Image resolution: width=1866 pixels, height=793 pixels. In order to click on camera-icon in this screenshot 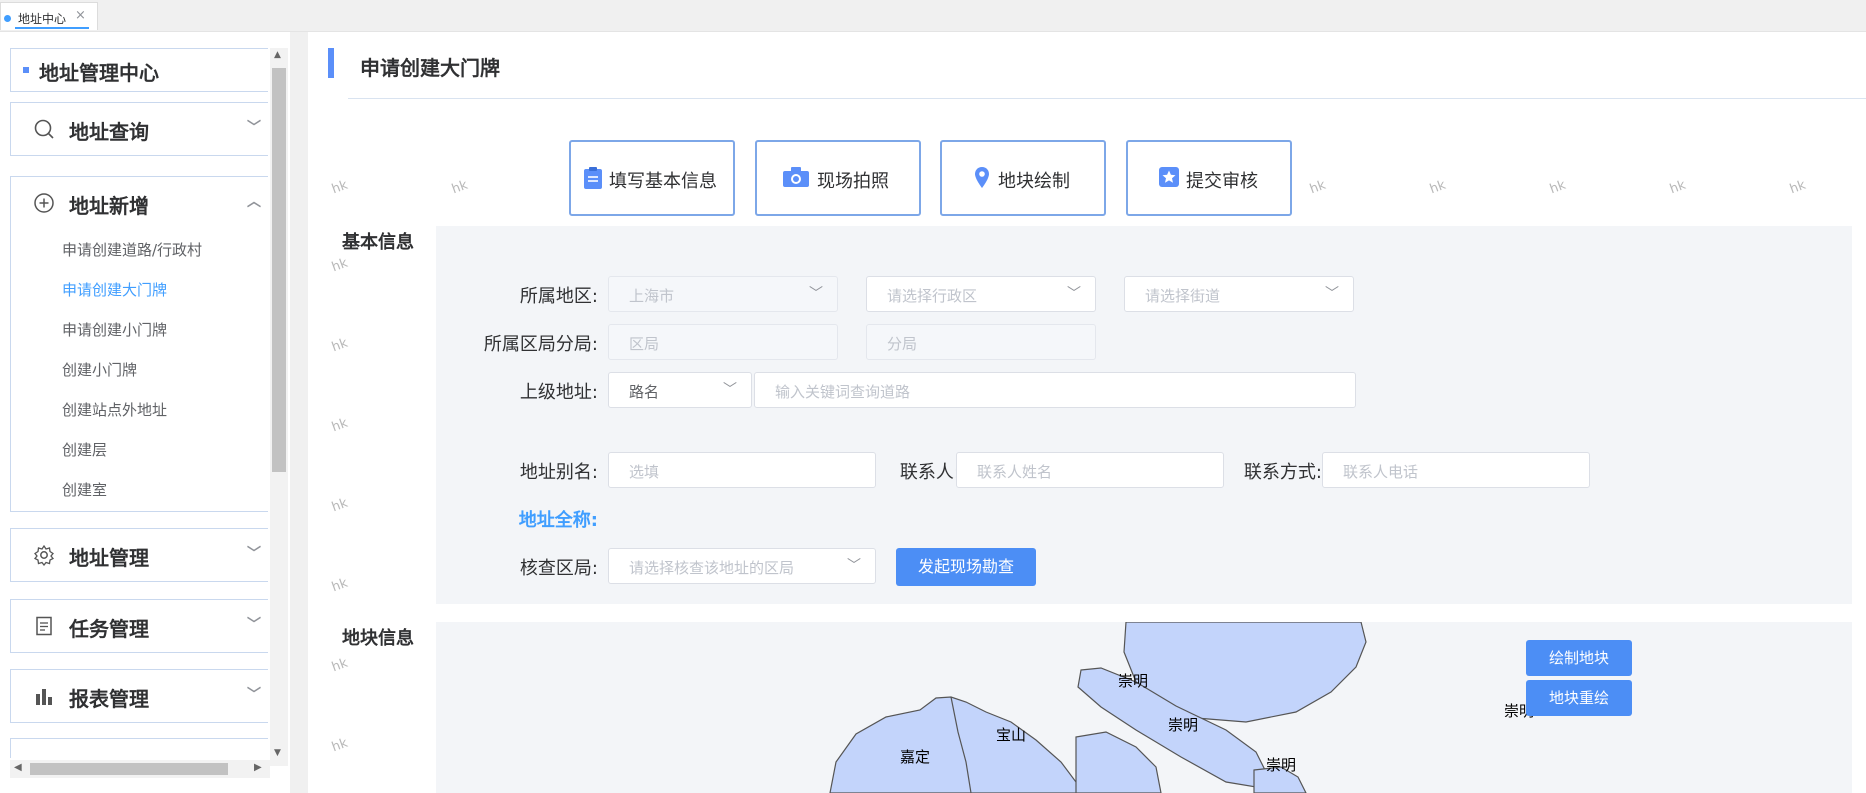, I will do `click(796, 180)`.